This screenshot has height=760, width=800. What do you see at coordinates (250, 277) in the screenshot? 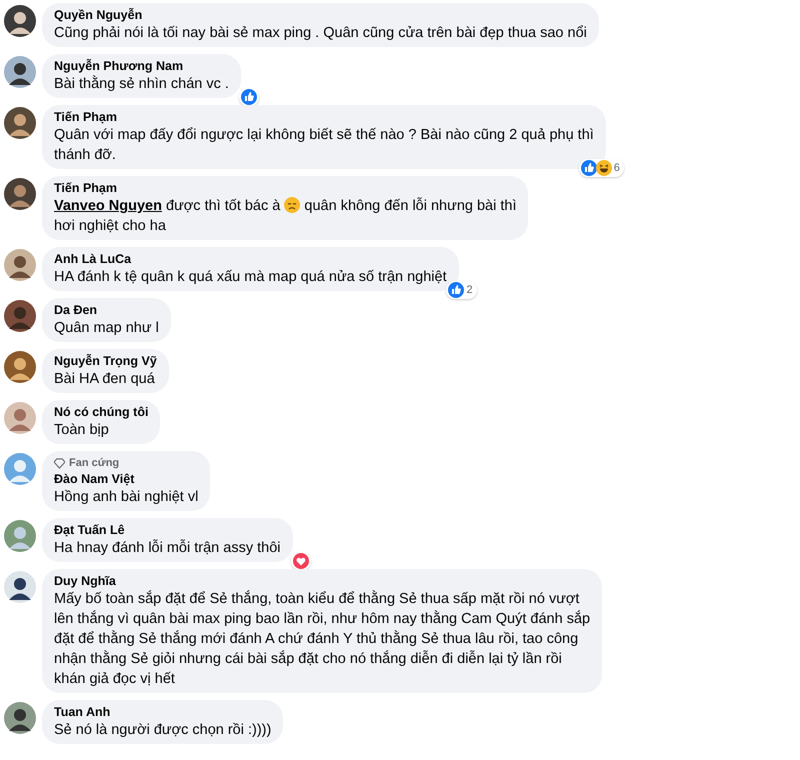
I see `comment-text: HA đánh k tệ quân k quá xấu mà map quá nửa số trận nghiệt` at bounding box center [250, 277].